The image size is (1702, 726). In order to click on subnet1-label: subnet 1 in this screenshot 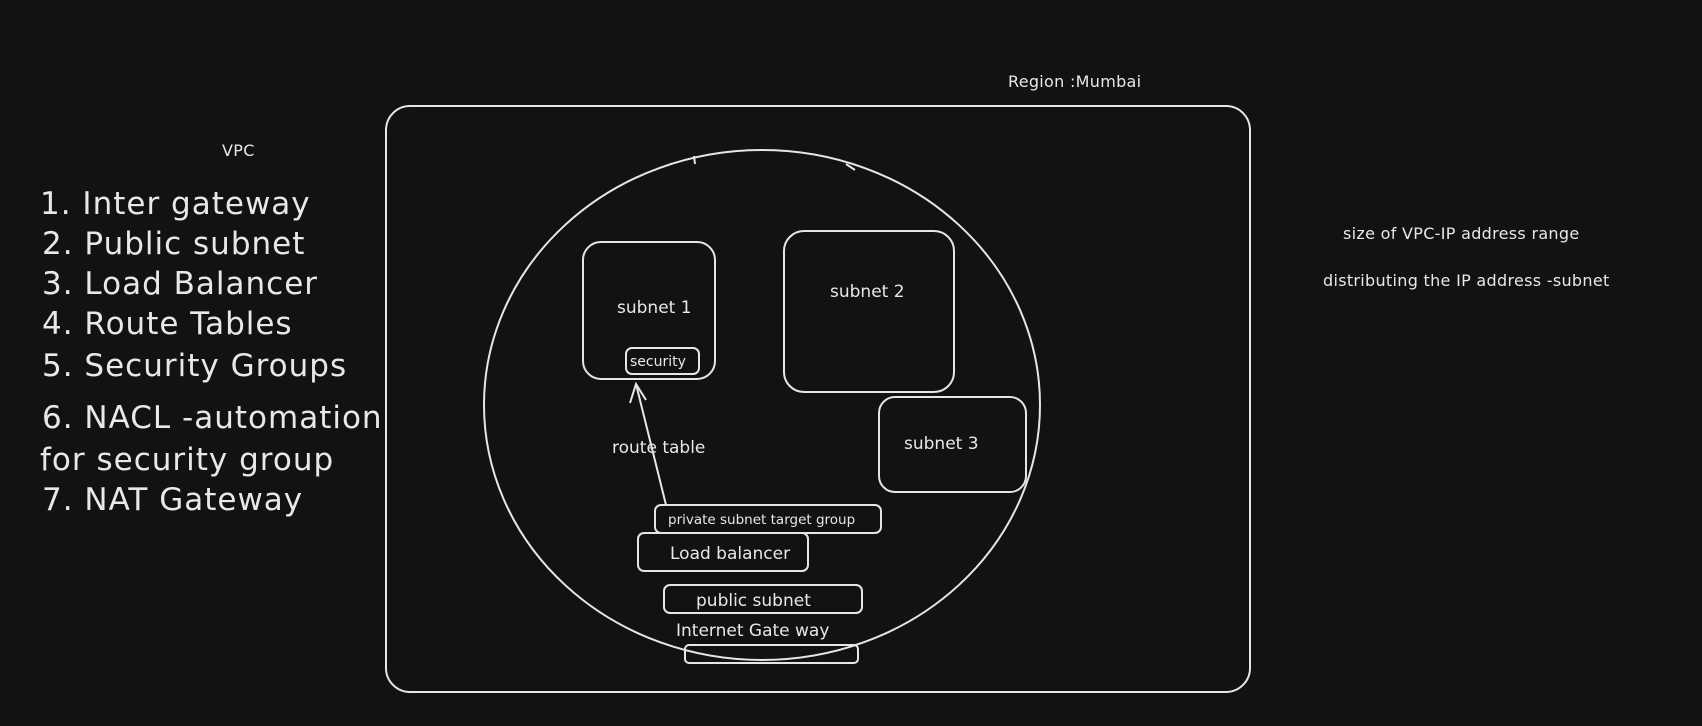, I will do `click(654, 308)`.